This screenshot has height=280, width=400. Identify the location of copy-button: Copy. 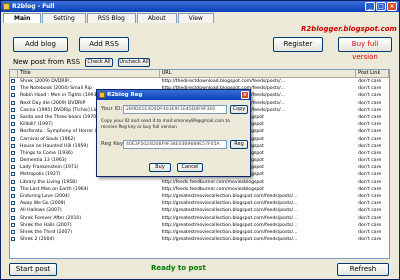
(239, 109).